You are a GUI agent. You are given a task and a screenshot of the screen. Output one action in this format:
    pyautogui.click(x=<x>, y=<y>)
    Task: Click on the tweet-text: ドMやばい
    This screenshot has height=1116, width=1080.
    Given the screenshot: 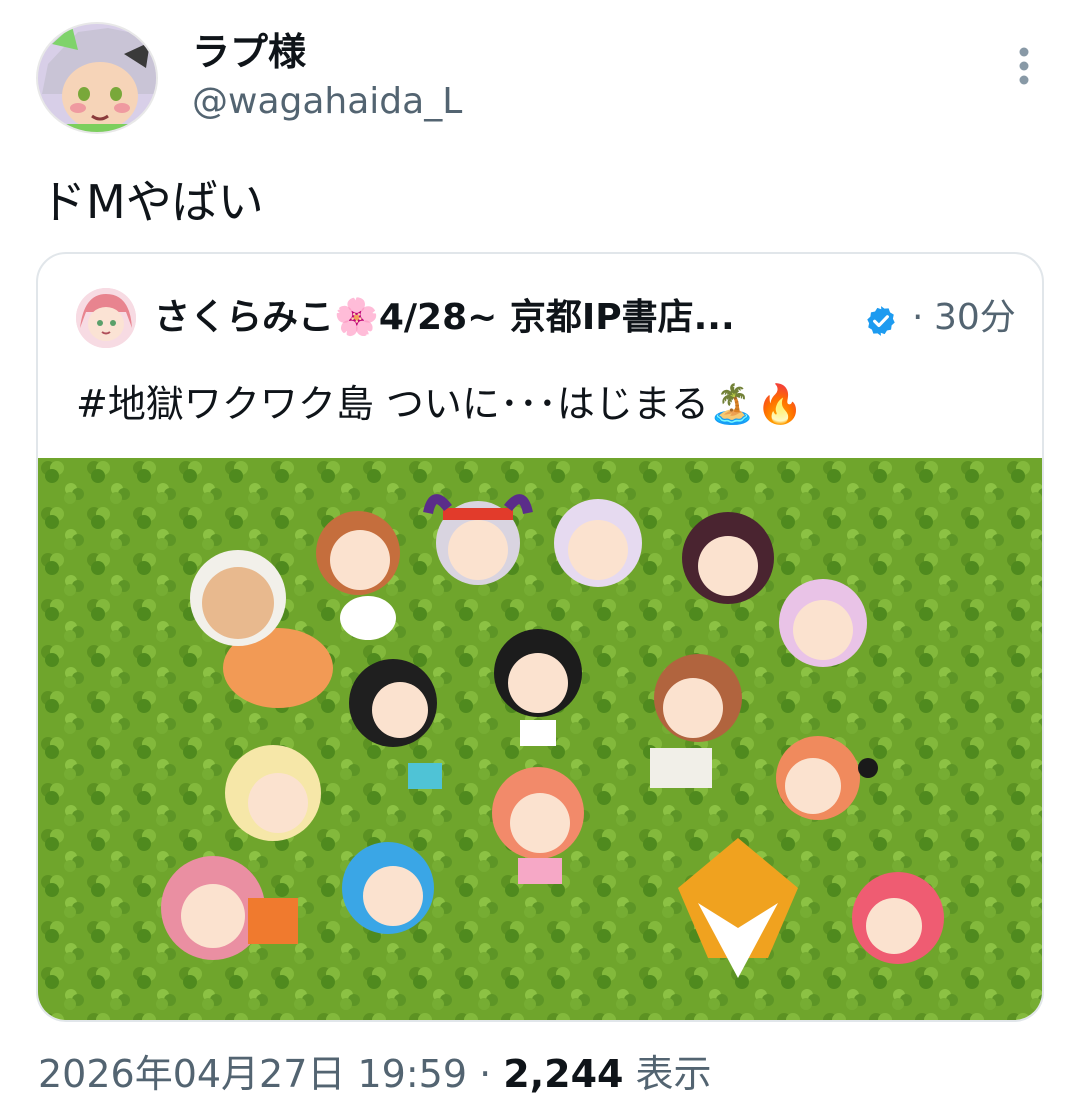 What is the action you would take?
    pyautogui.click(x=152, y=202)
    